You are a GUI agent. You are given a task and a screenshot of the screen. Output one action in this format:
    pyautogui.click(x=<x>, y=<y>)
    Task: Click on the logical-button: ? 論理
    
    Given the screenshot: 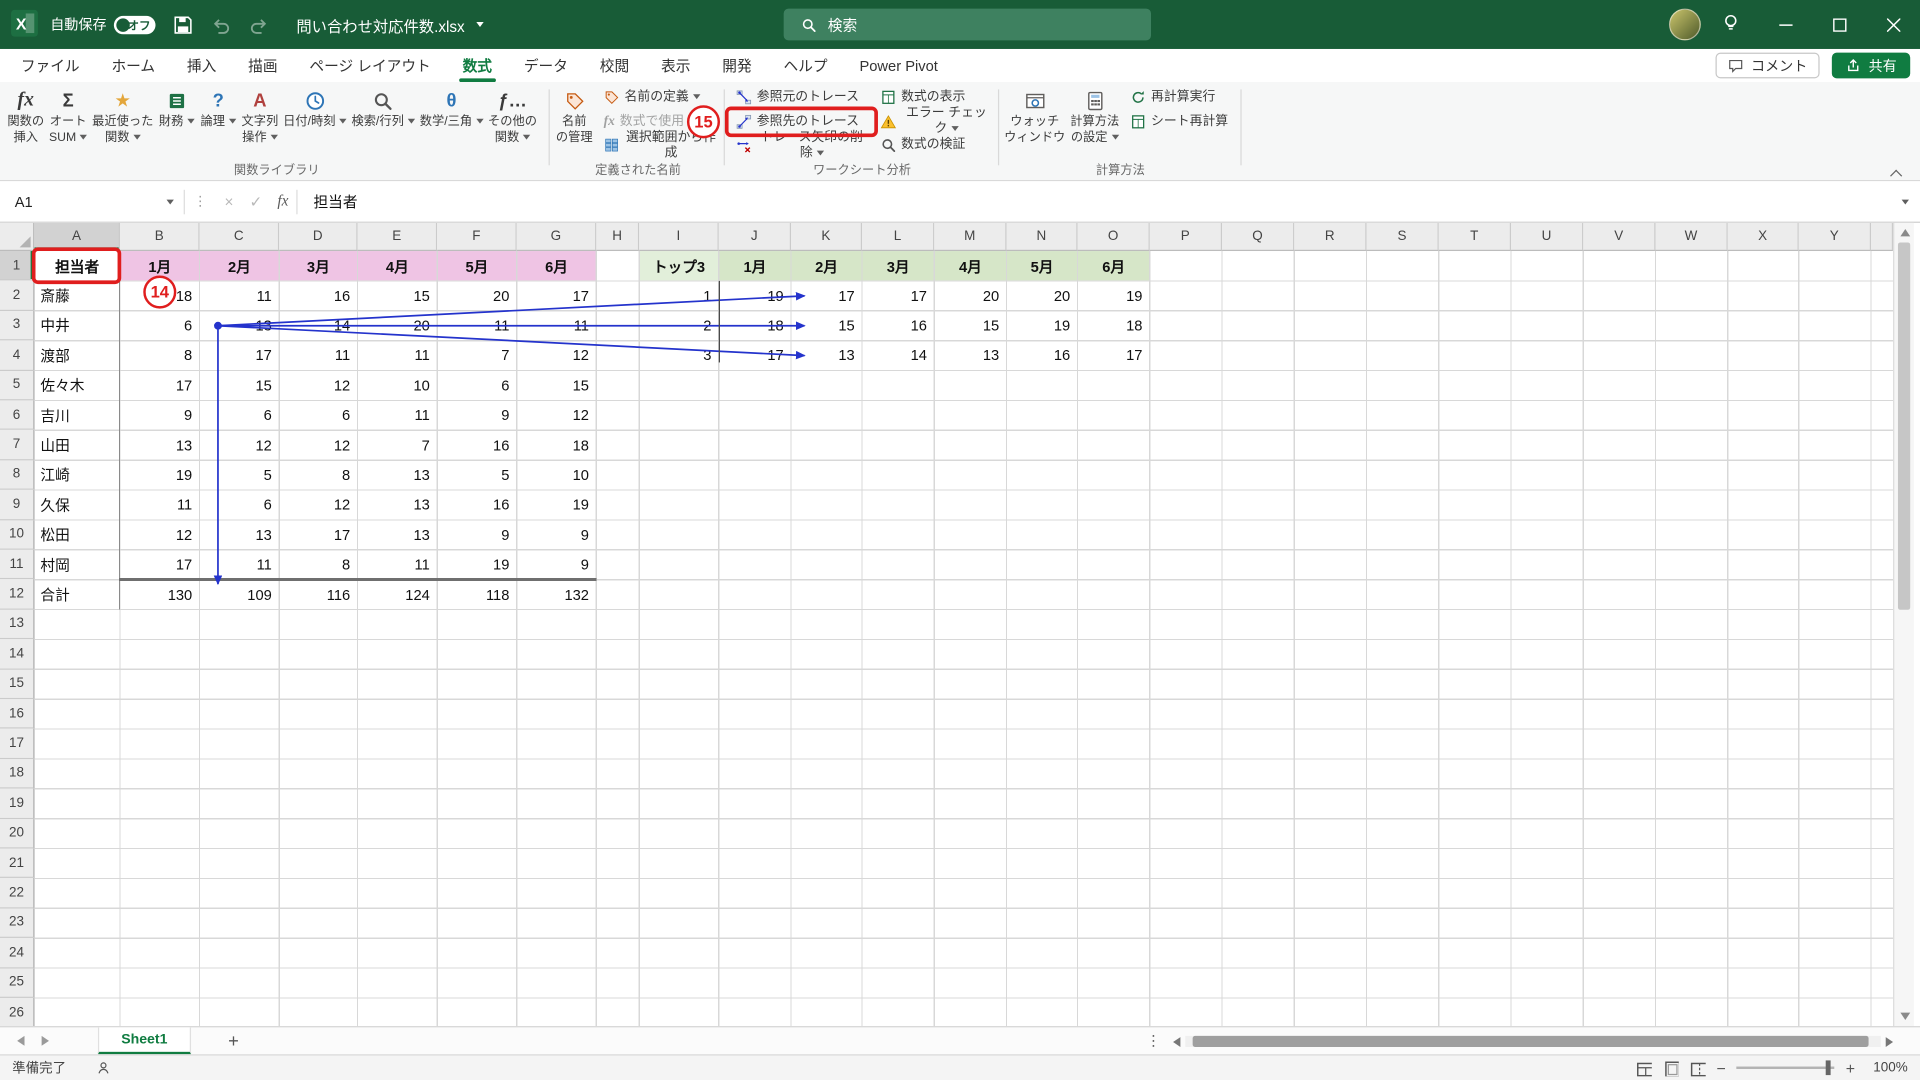 What is the action you would take?
    pyautogui.click(x=218, y=109)
    